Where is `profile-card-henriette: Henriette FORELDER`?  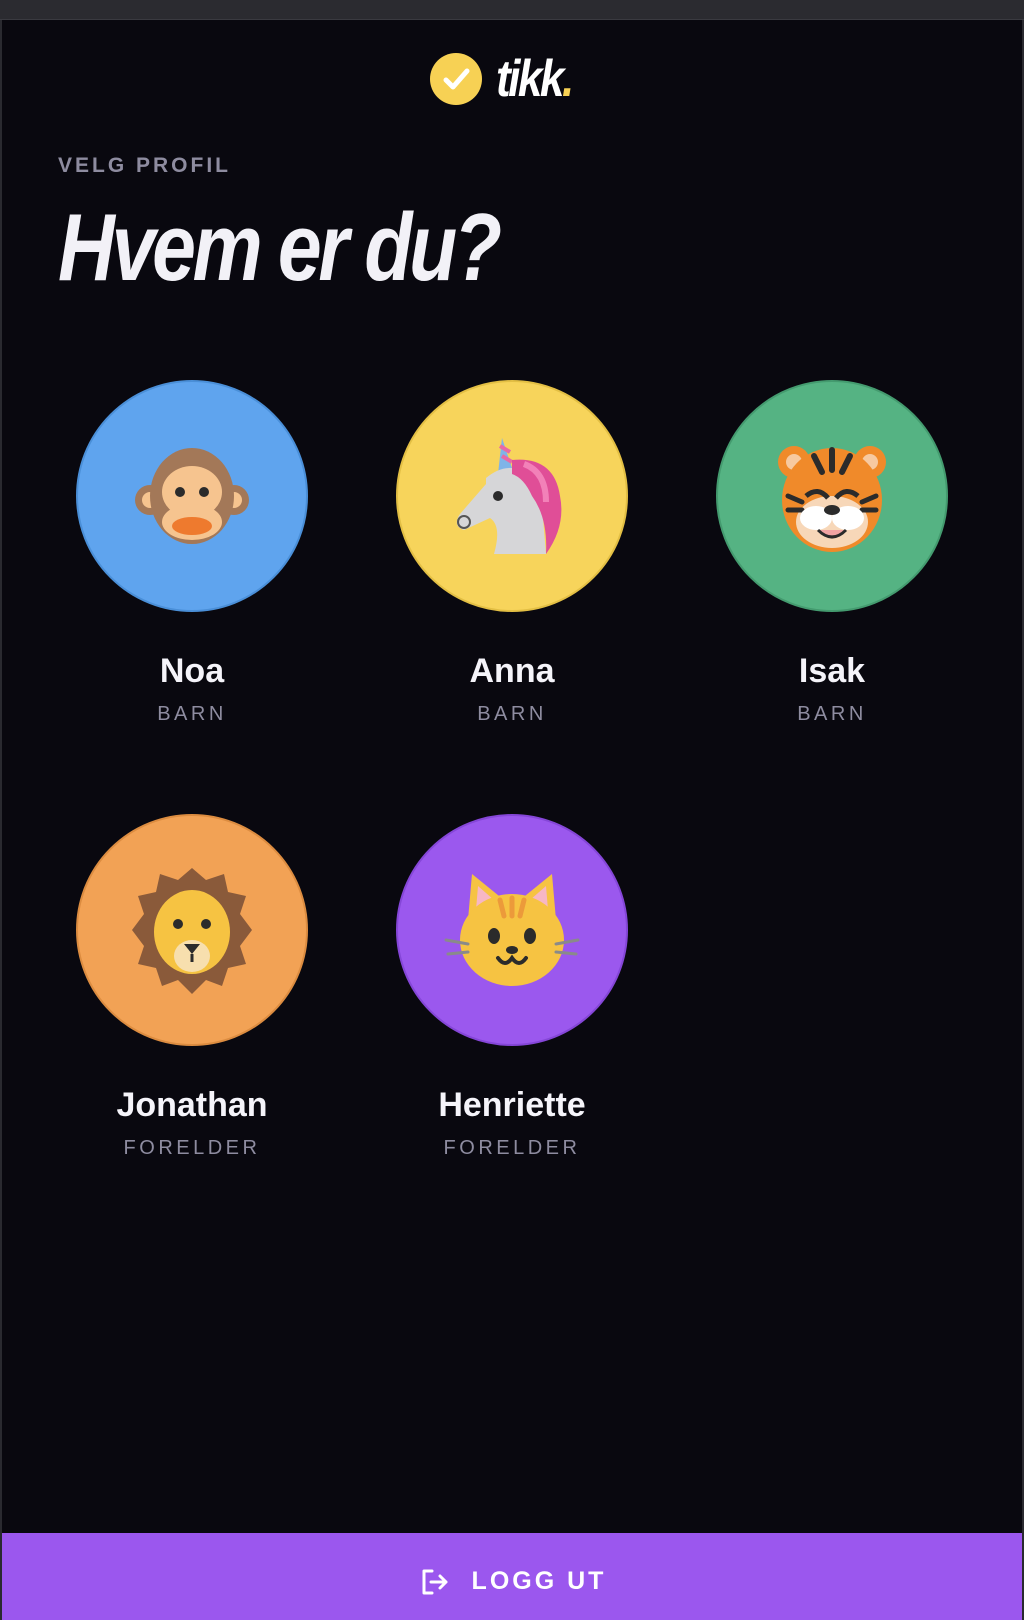
profile-card-henriette: Henriette FORELDER is located at coordinates (512, 987).